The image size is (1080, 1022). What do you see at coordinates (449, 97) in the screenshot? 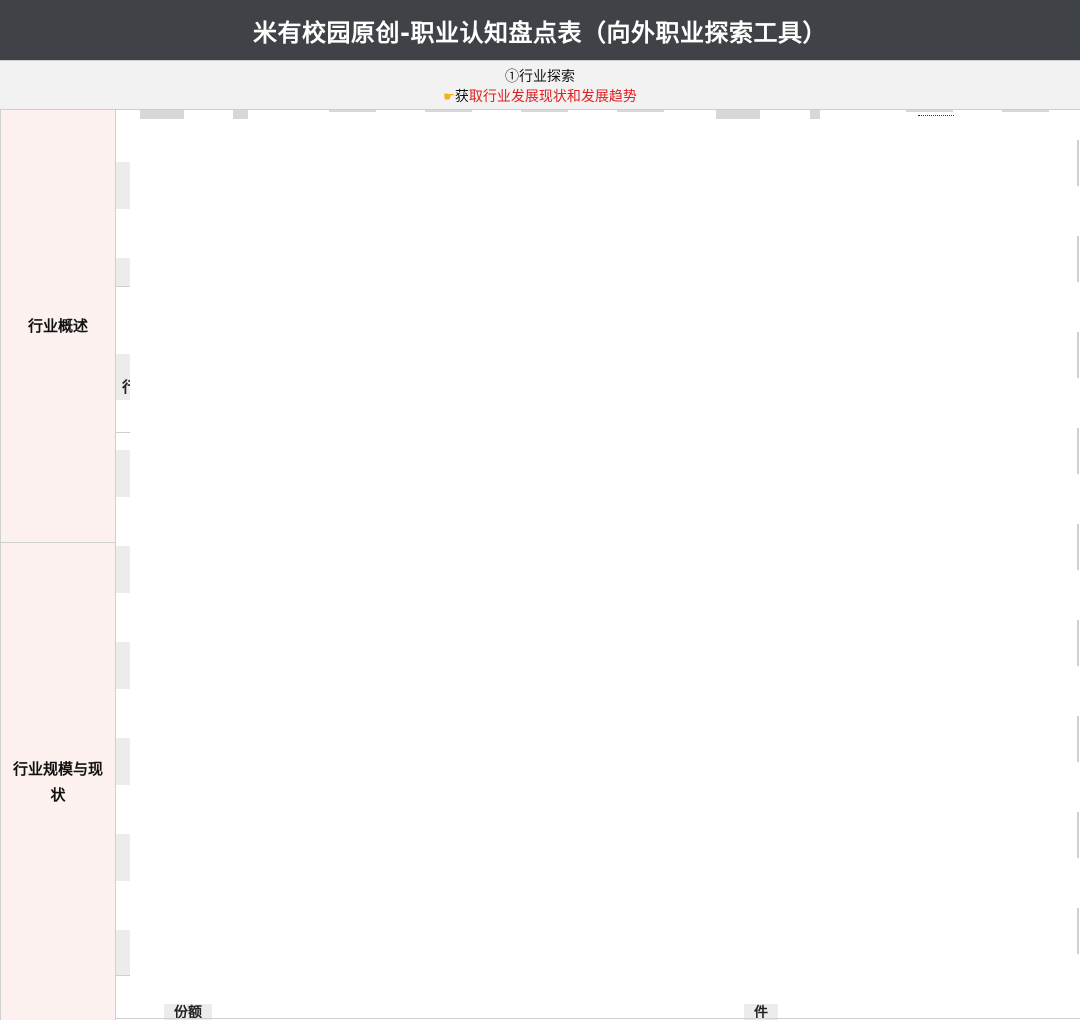
I see `pointing-hand-icon: ☛` at bounding box center [449, 97].